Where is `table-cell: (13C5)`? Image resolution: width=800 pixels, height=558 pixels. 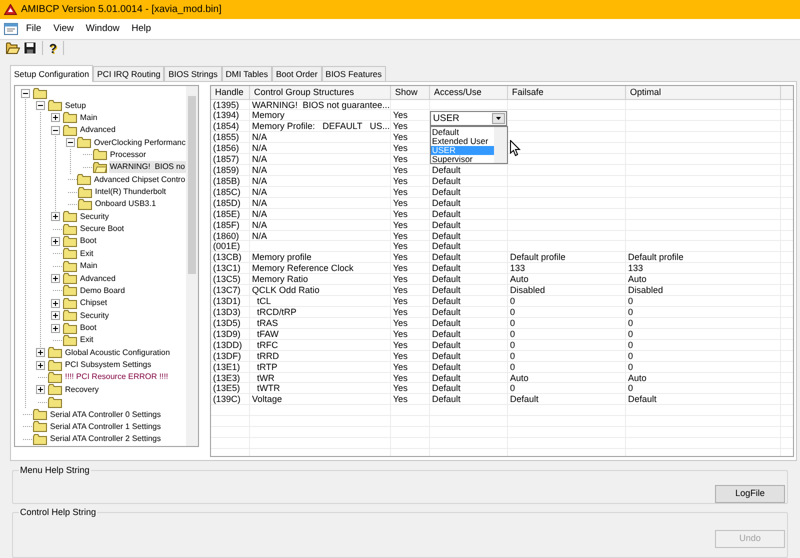
table-cell: (13C5) is located at coordinates (227, 279).